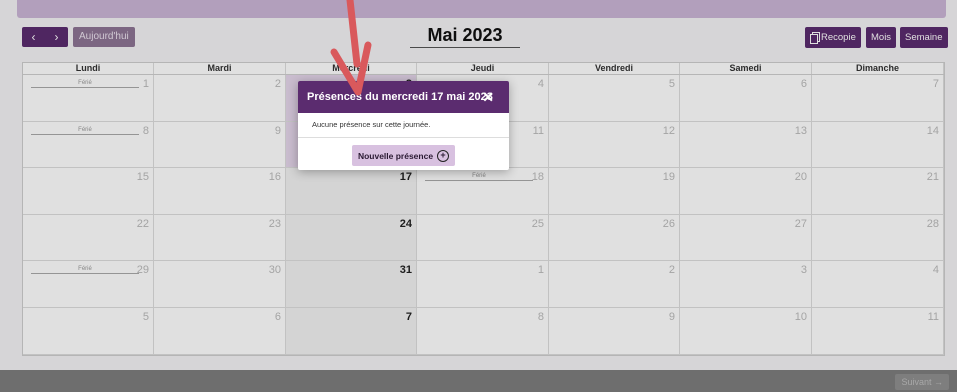  I want to click on plus-circle-icon: +, so click(443, 155).